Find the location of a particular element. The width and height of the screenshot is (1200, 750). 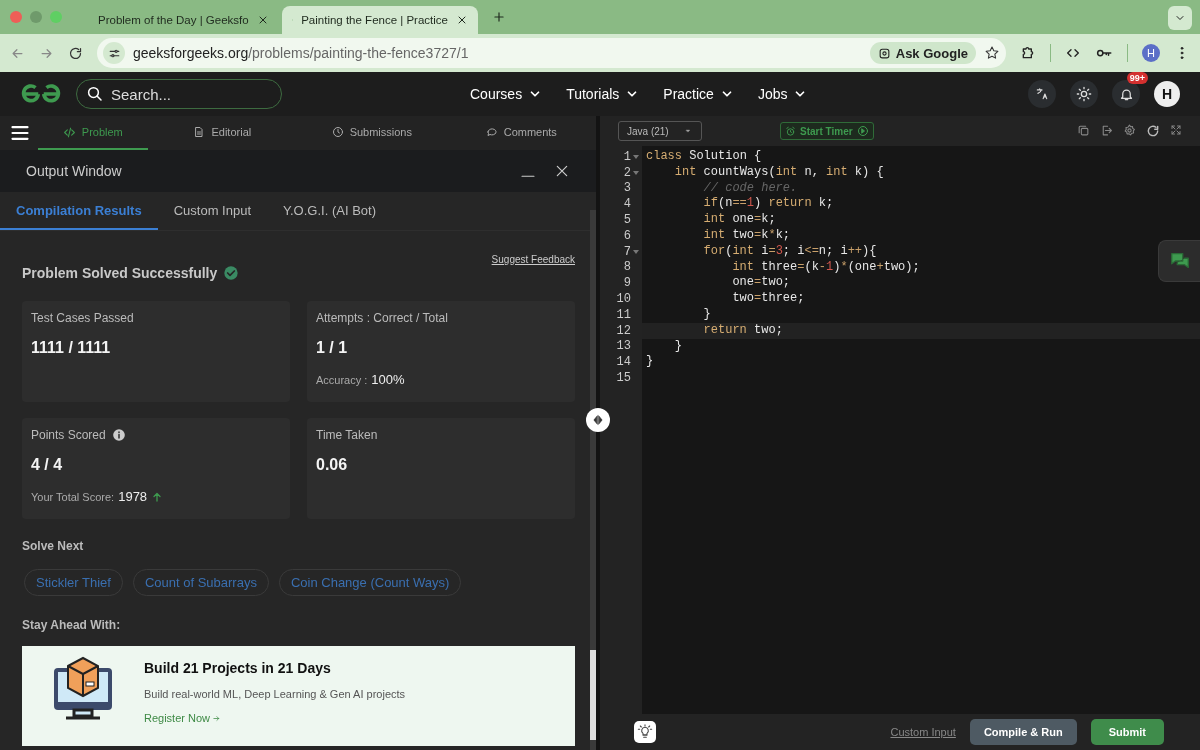

output-tab: Compilation Results is located at coordinates (79, 211).